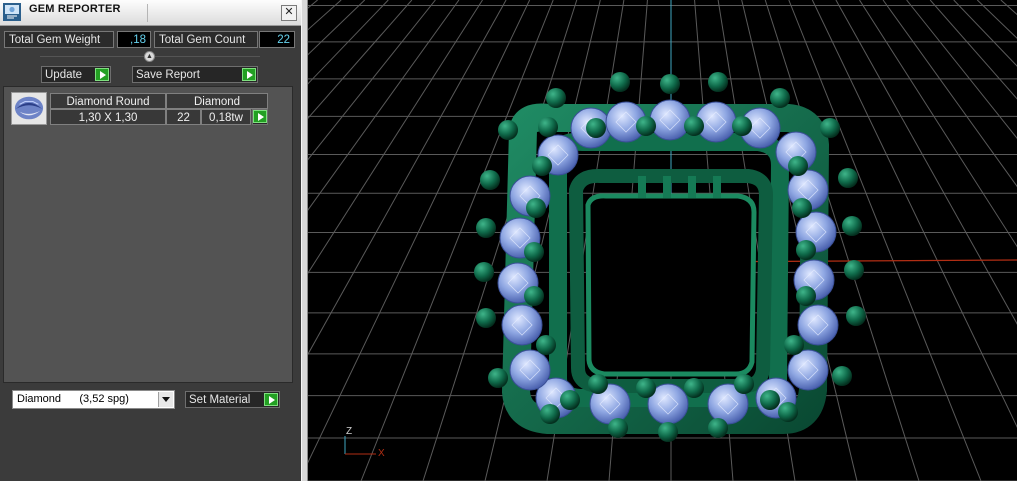  What do you see at coordinates (217, 101) in the screenshot?
I see `gem-material-header: Diamond` at bounding box center [217, 101].